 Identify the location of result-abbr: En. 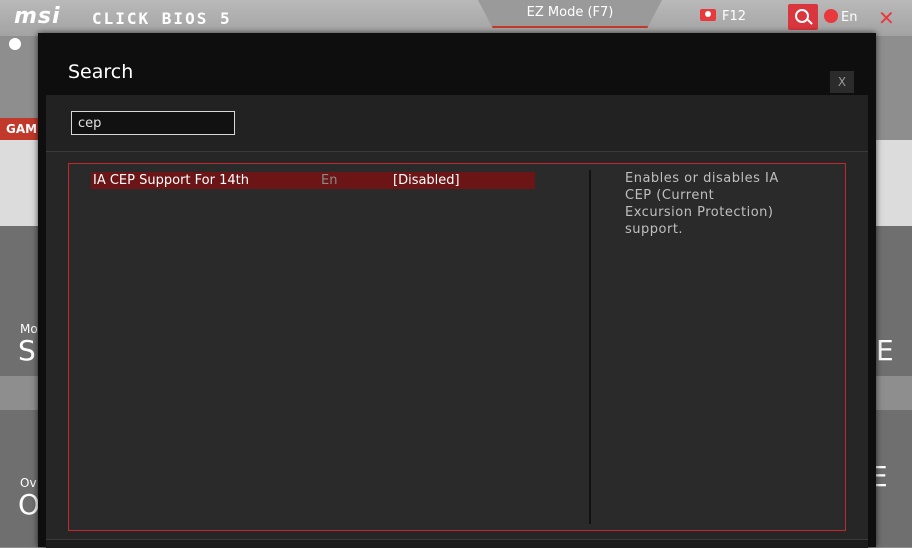
(329, 180).